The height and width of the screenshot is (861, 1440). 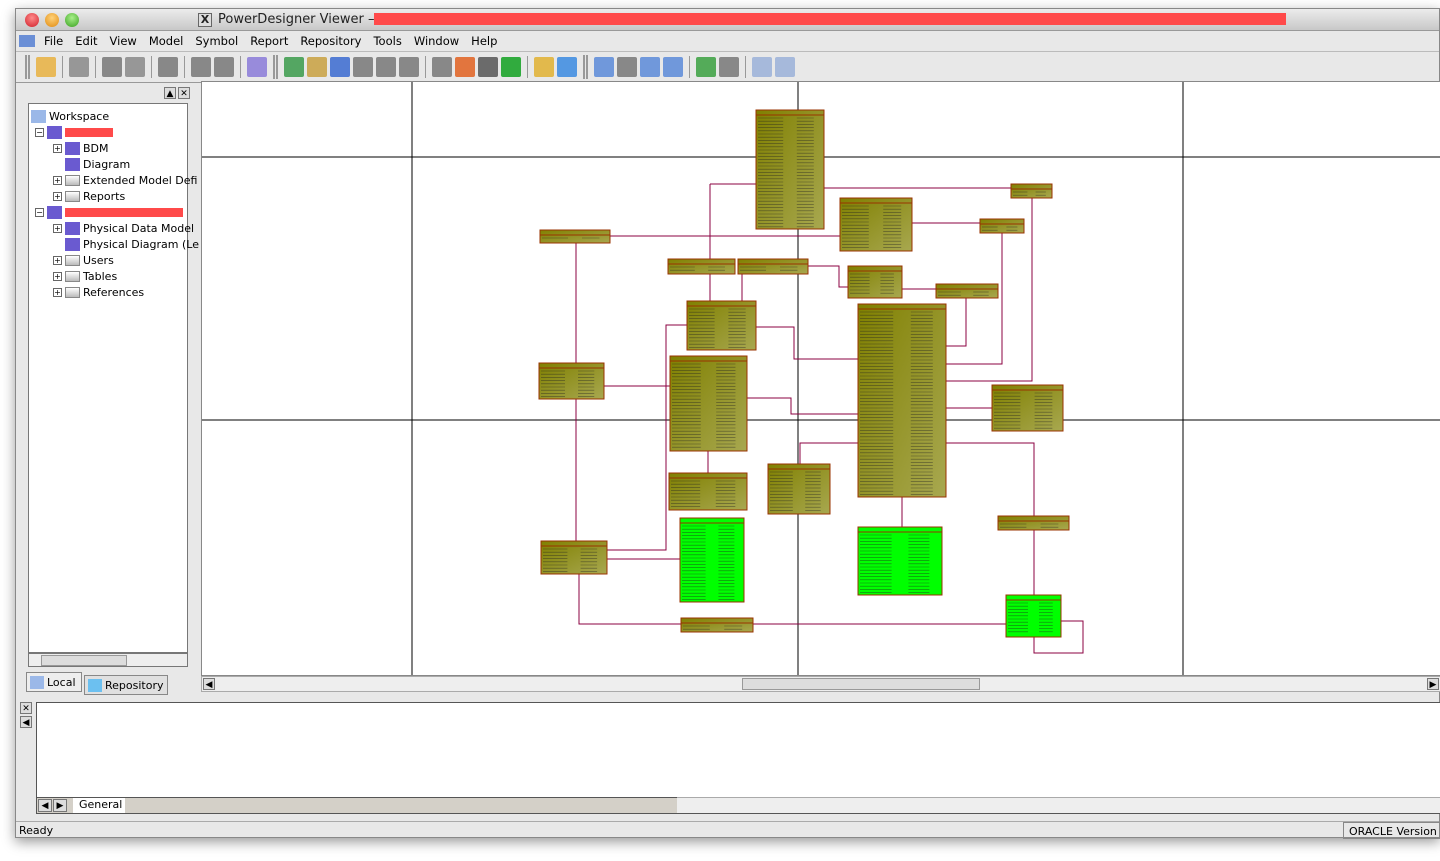 I want to click on brush-icon, so click(x=465, y=67).